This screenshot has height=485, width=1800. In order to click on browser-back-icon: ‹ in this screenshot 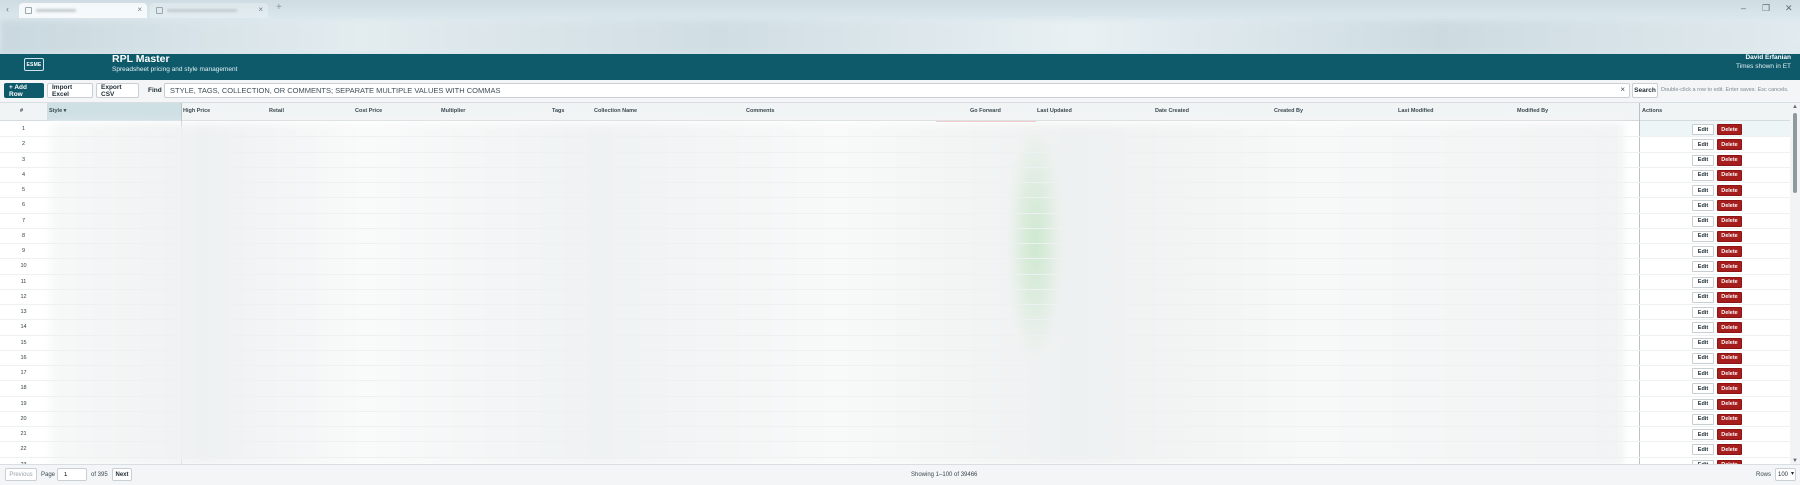, I will do `click(7, 9)`.